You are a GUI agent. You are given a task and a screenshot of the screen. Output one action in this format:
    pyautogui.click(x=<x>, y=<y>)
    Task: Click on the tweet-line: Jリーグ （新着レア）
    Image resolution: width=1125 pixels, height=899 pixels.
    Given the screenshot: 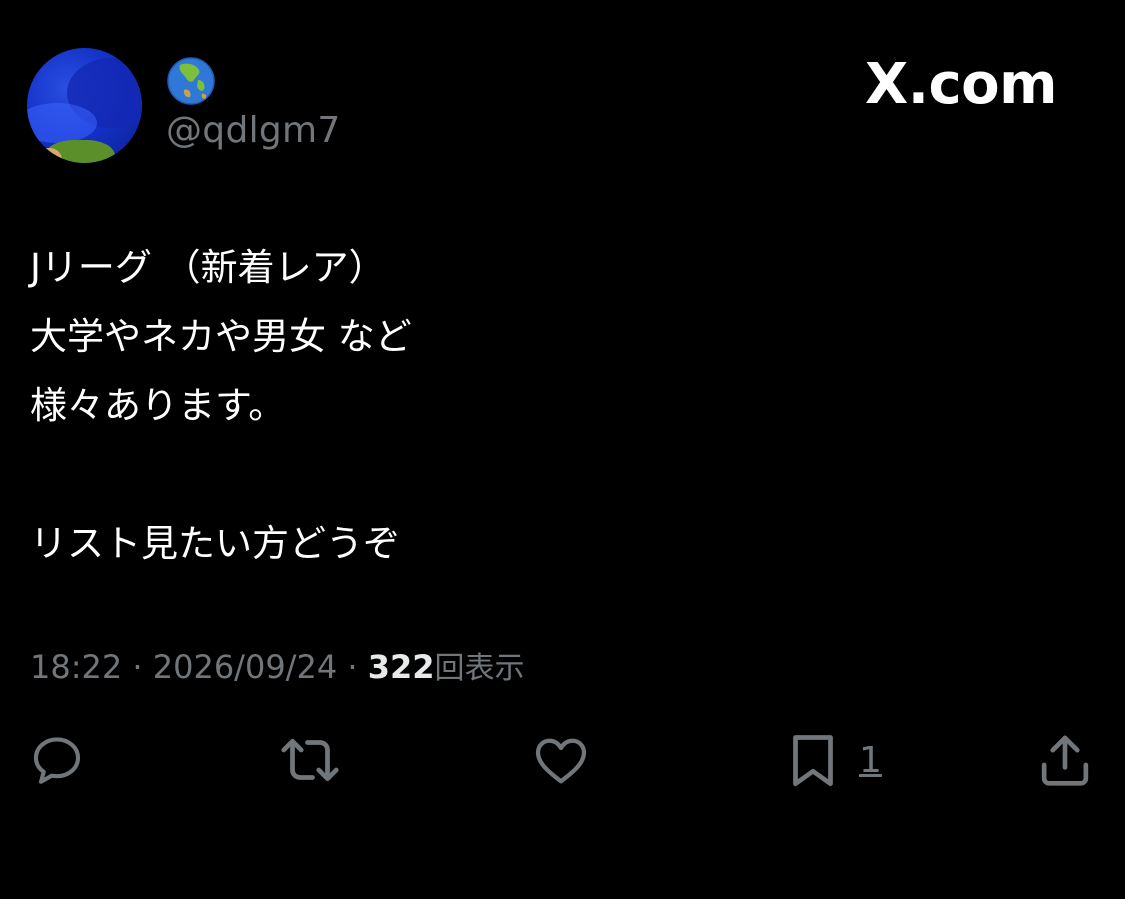 What is the action you would take?
    pyautogui.click(x=208, y=267)
    